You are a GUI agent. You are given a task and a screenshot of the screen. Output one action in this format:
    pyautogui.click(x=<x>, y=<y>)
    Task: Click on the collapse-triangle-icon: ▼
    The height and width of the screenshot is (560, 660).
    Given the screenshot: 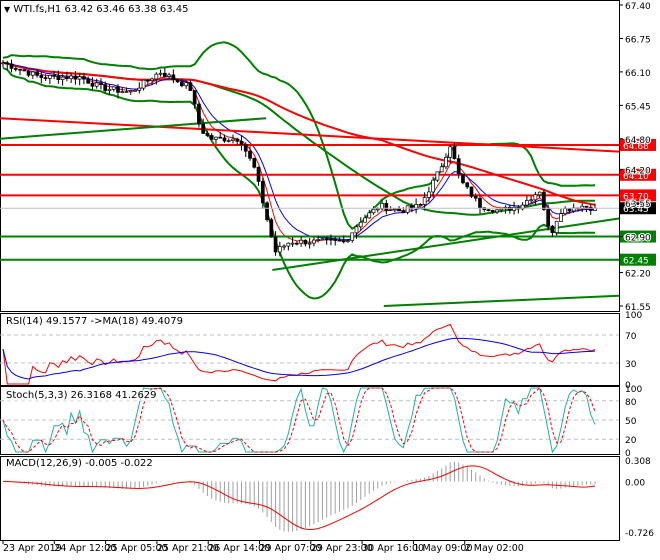 What is the action you would take?
    pyautogui.click(x=7, y=9)
    